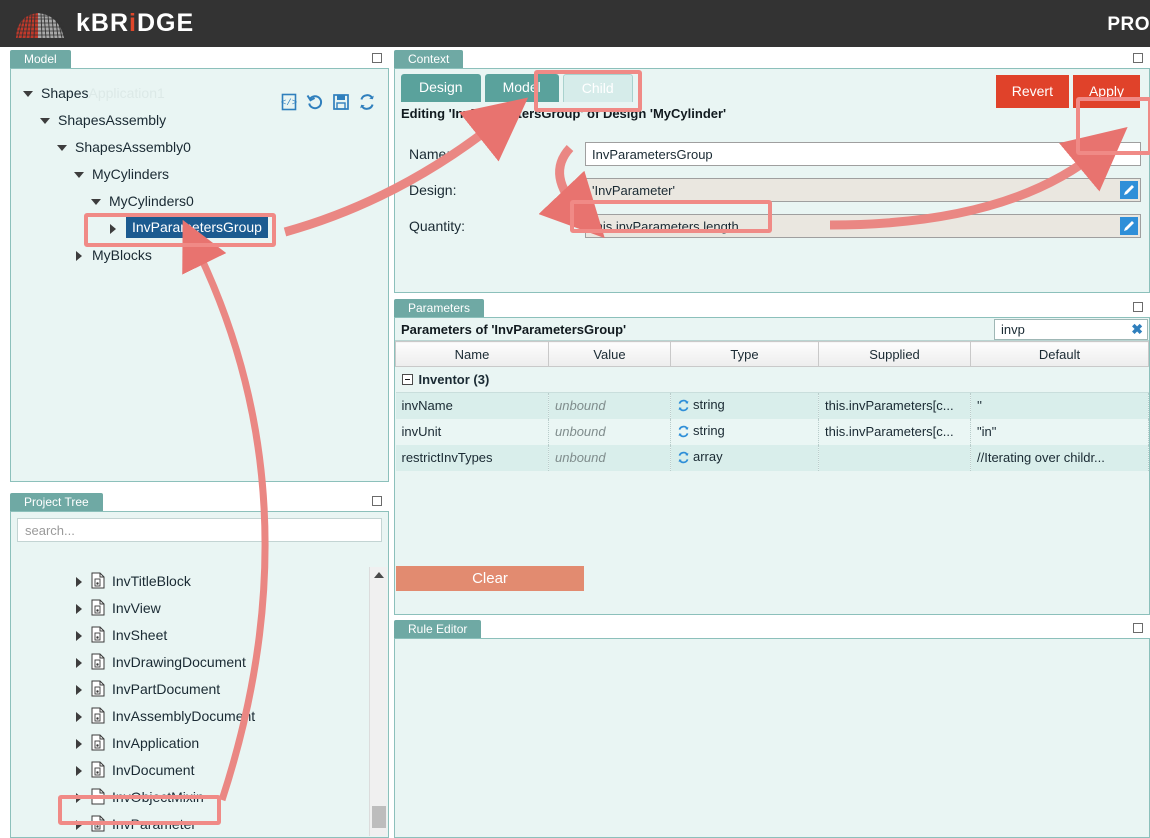  What do you see at coordinates (979, 406) in the screenshot?
I see `param-default-text: ''` at bounding box center [979, 406].